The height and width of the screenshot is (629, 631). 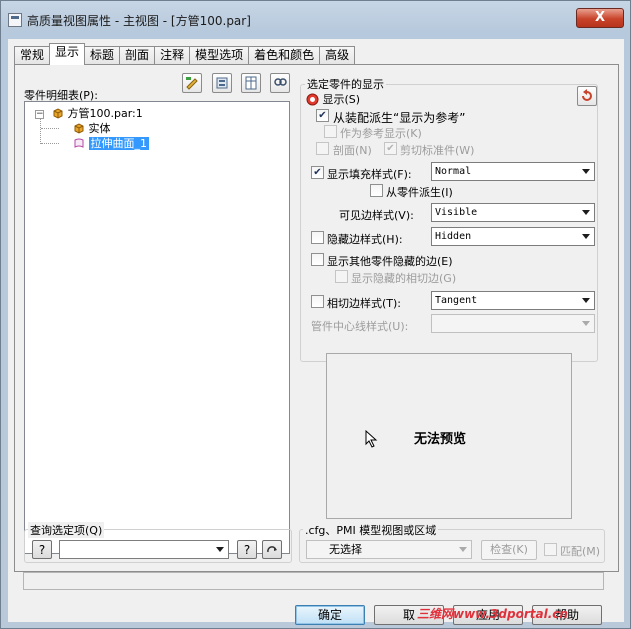 What do you see at coordinates (513, 171) in the screenshot?
I see `fill-style-combo: Normal` at bounding box center [513, 171].